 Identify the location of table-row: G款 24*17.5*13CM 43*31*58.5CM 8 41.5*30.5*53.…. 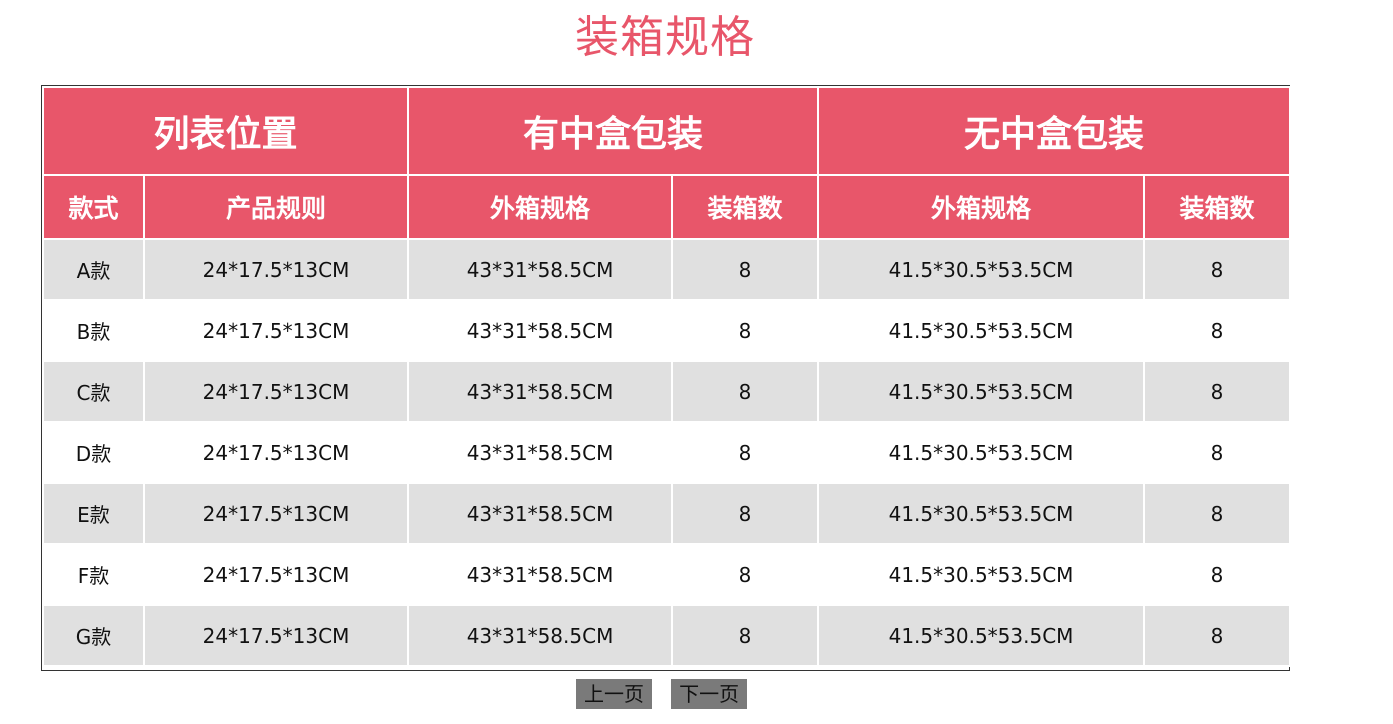
(667, 635).